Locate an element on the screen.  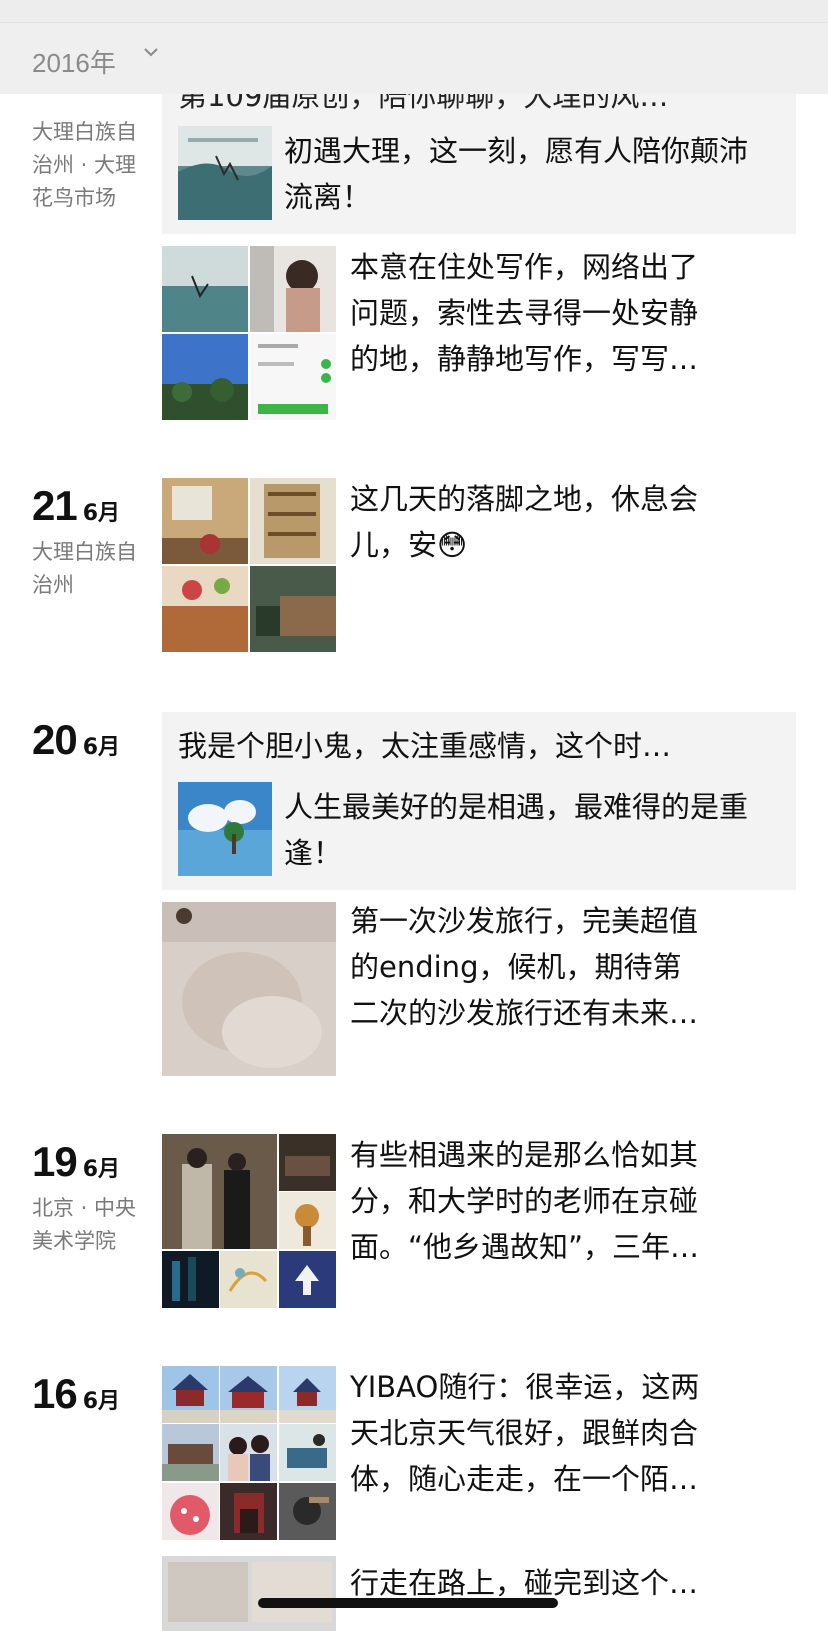
entry-location: 大理白族自治州 is located at coordinates (84, 568).